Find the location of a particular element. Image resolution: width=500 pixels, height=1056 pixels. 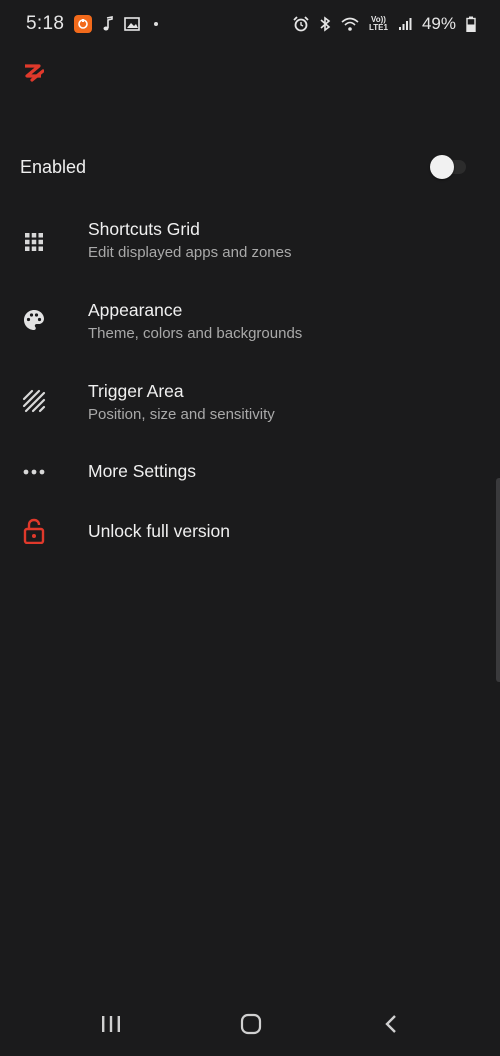

enabled-toggle is located at coordinates (450, 167).